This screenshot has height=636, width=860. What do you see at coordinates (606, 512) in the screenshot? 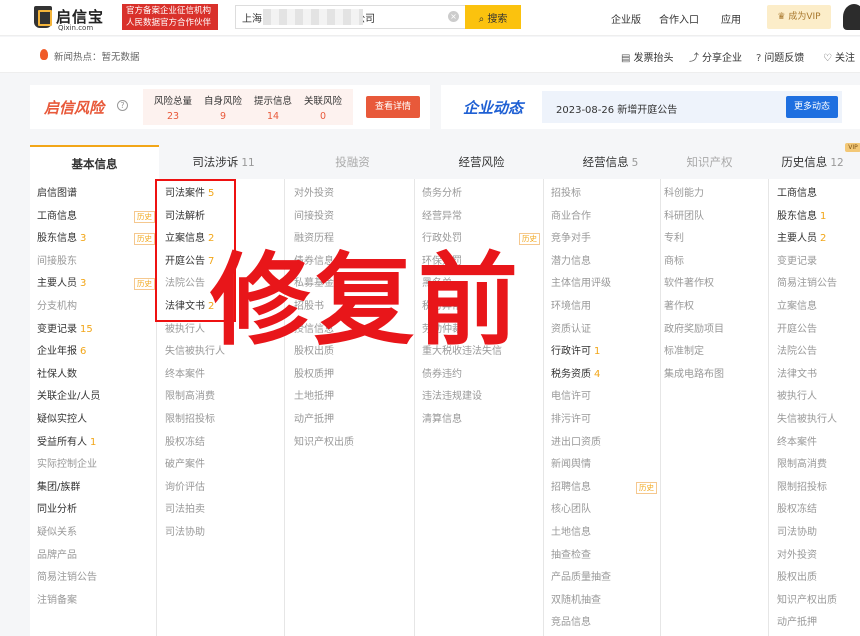
I see `module-item: 核心团队` at bounding box center [606, 512].